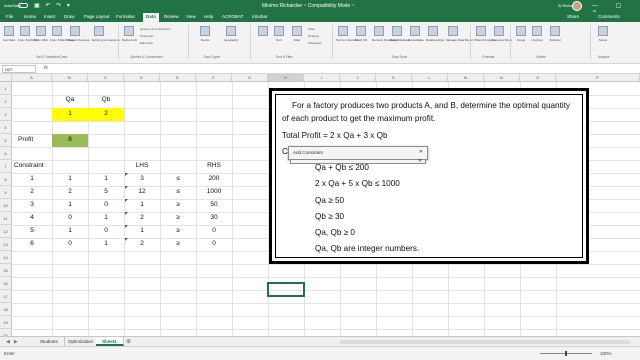 The width and height of the screenshot is (640, 360). Describe the element at coordinates (142, 165) in the screenshot. I see `lhs-header: LHS` at that location.